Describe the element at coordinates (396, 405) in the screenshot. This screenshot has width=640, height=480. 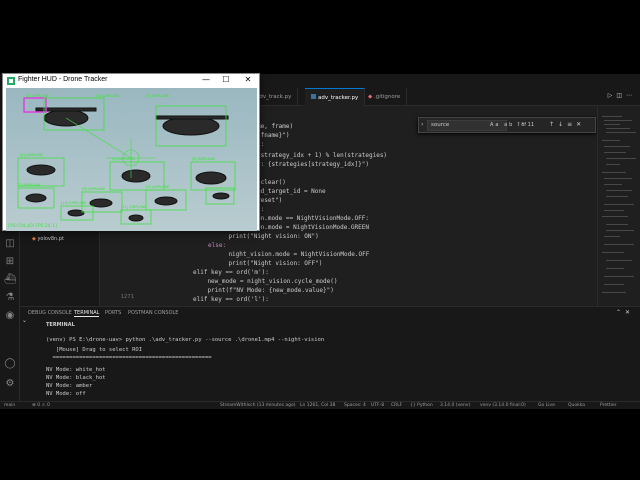
I see `line-endings: CRLF` at that location.